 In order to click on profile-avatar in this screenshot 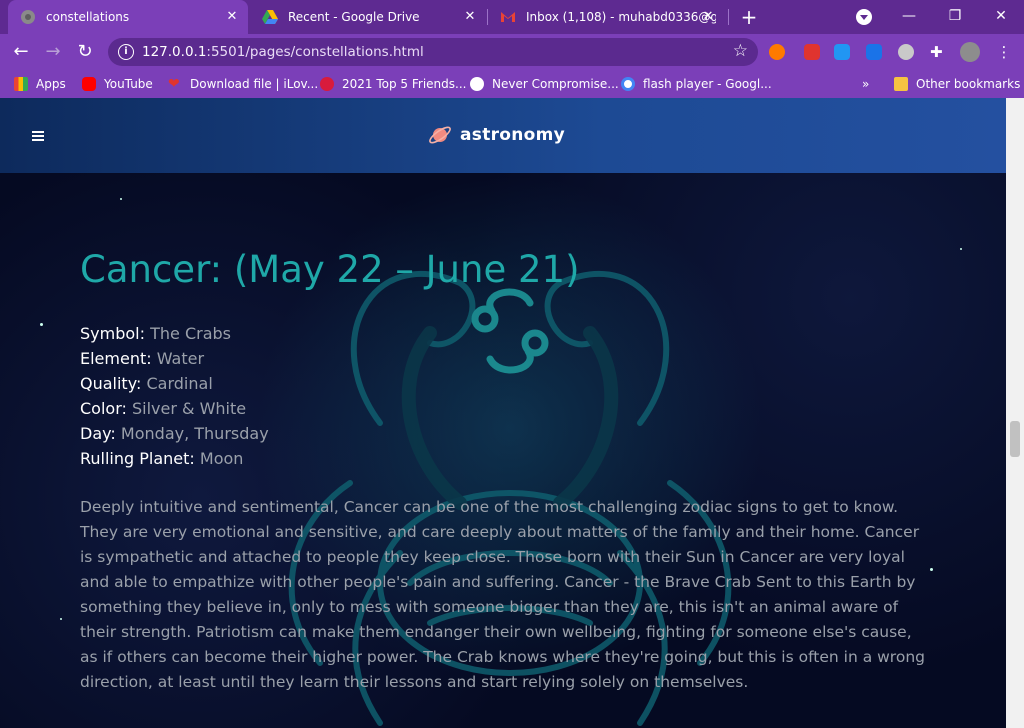, I will do `click(970, 52)`.